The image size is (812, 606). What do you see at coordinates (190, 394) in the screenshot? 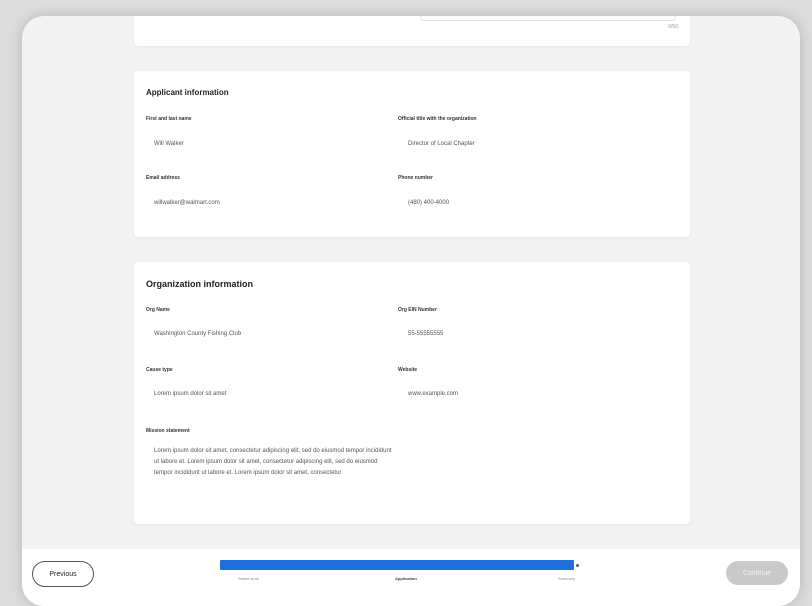
I see `cause-type-field: Lorem ipsum dolor sit amet` at bounding box center [190, 394].